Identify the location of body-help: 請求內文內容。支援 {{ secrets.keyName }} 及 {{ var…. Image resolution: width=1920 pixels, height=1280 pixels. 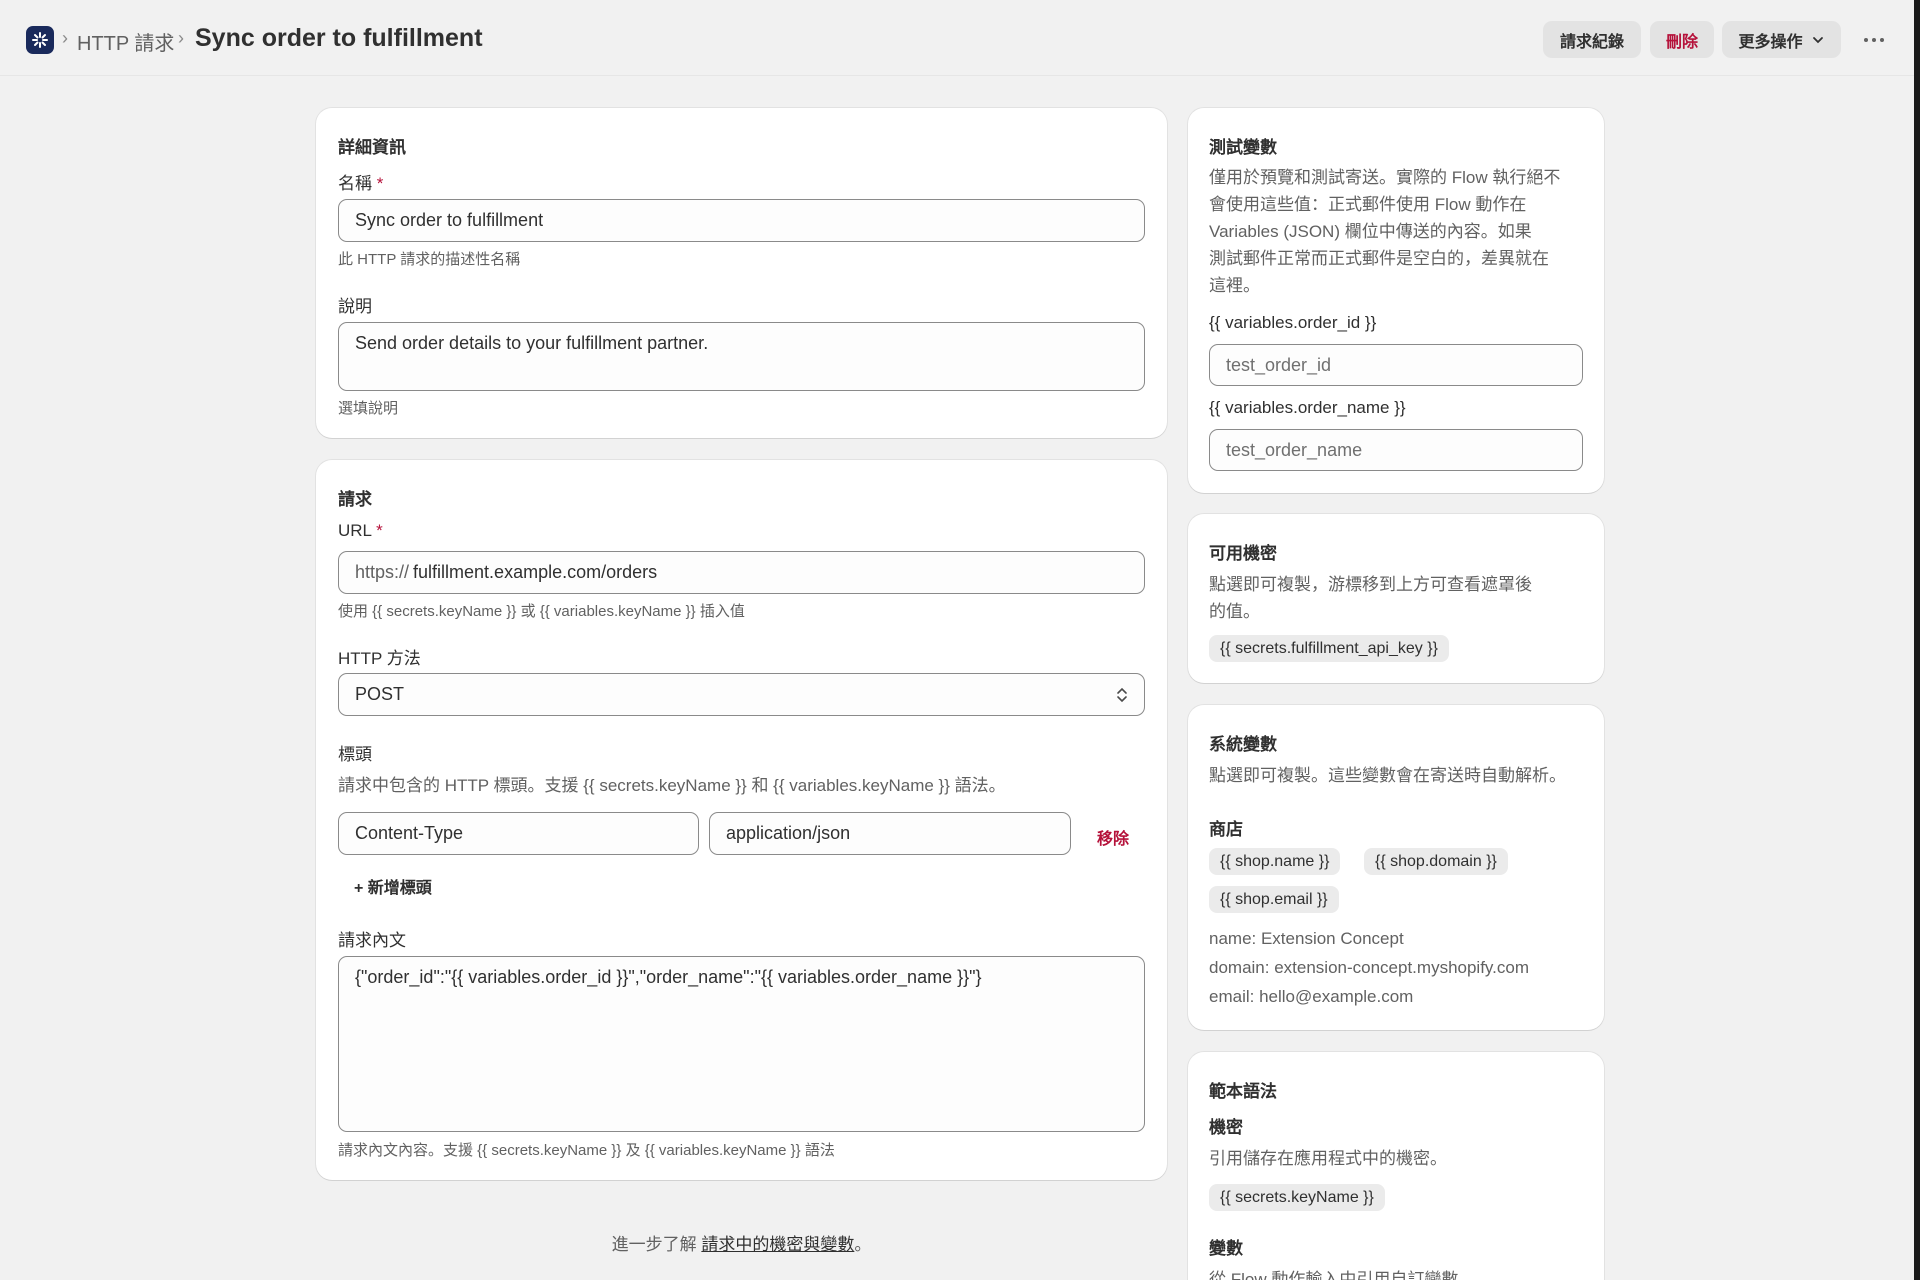
(586, 1150).